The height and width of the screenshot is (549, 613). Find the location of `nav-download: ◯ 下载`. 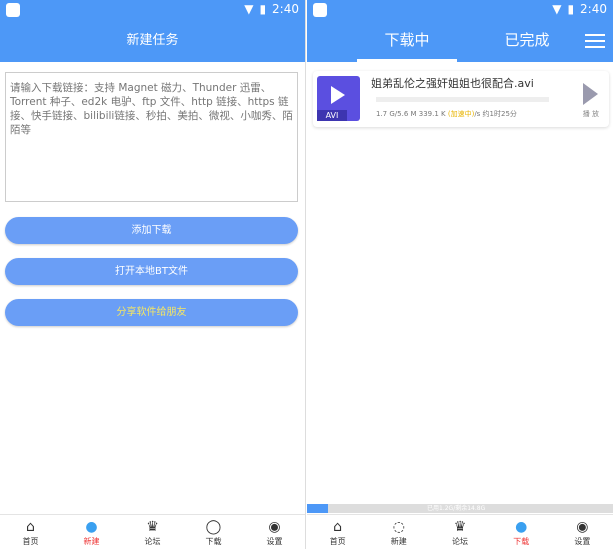

nav-download: ◯ 下载 is located at coordinates (213, 532).